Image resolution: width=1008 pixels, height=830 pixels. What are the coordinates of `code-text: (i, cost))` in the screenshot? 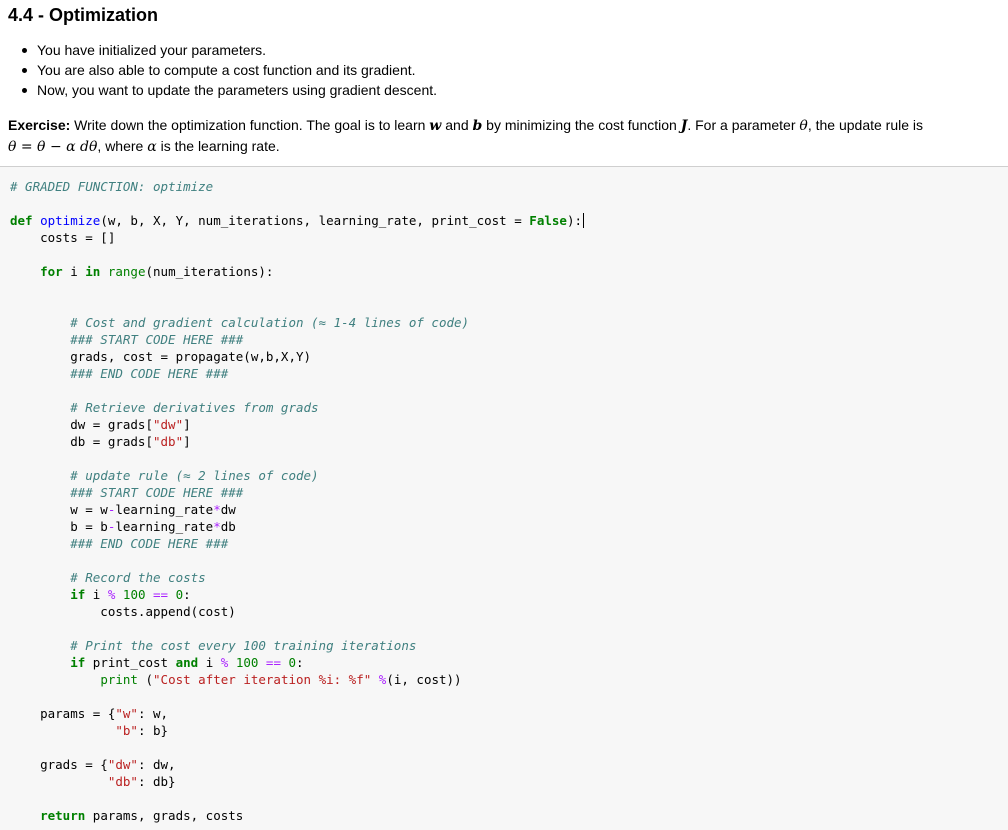 It's located at (424, 679).